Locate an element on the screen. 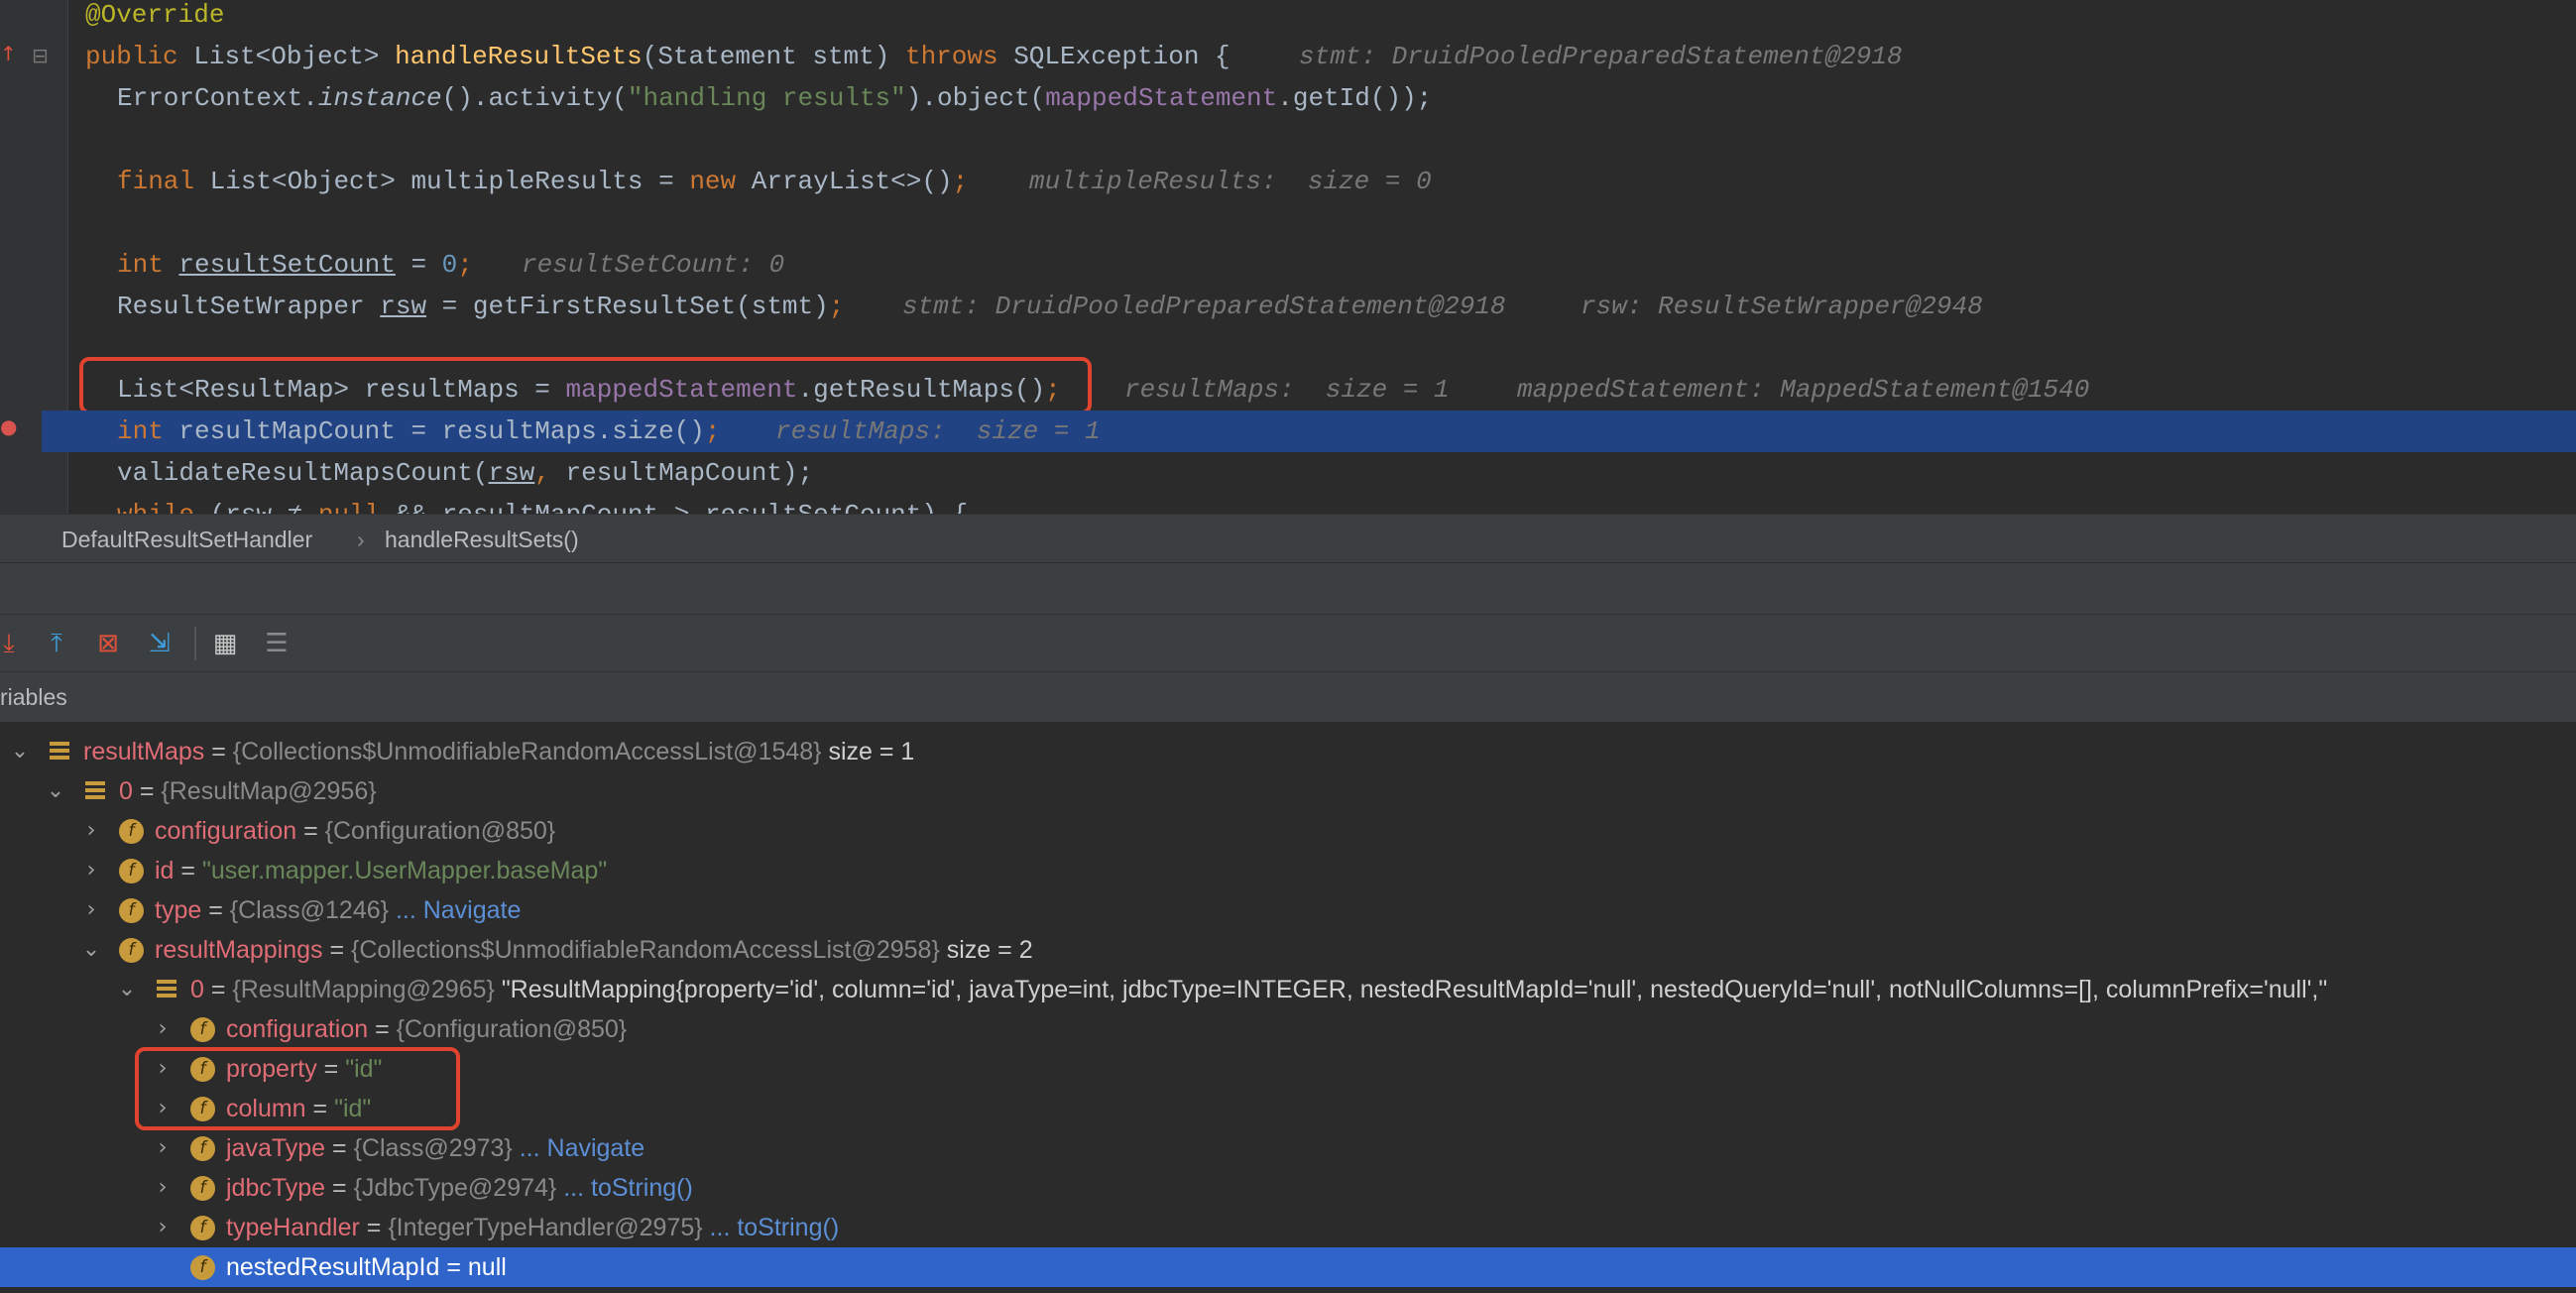 The width and height of the screenshot is (2576, 1293). breadcrumb-method: handleResultSets() is located at coordinates (482, 540).